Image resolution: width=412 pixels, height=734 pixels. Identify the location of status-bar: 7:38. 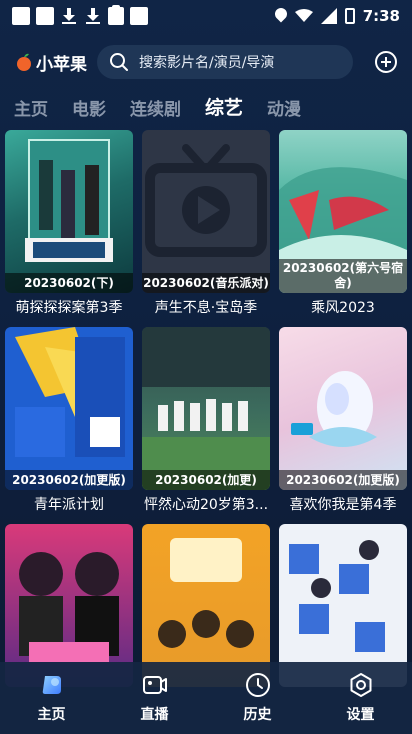
(206, 16).